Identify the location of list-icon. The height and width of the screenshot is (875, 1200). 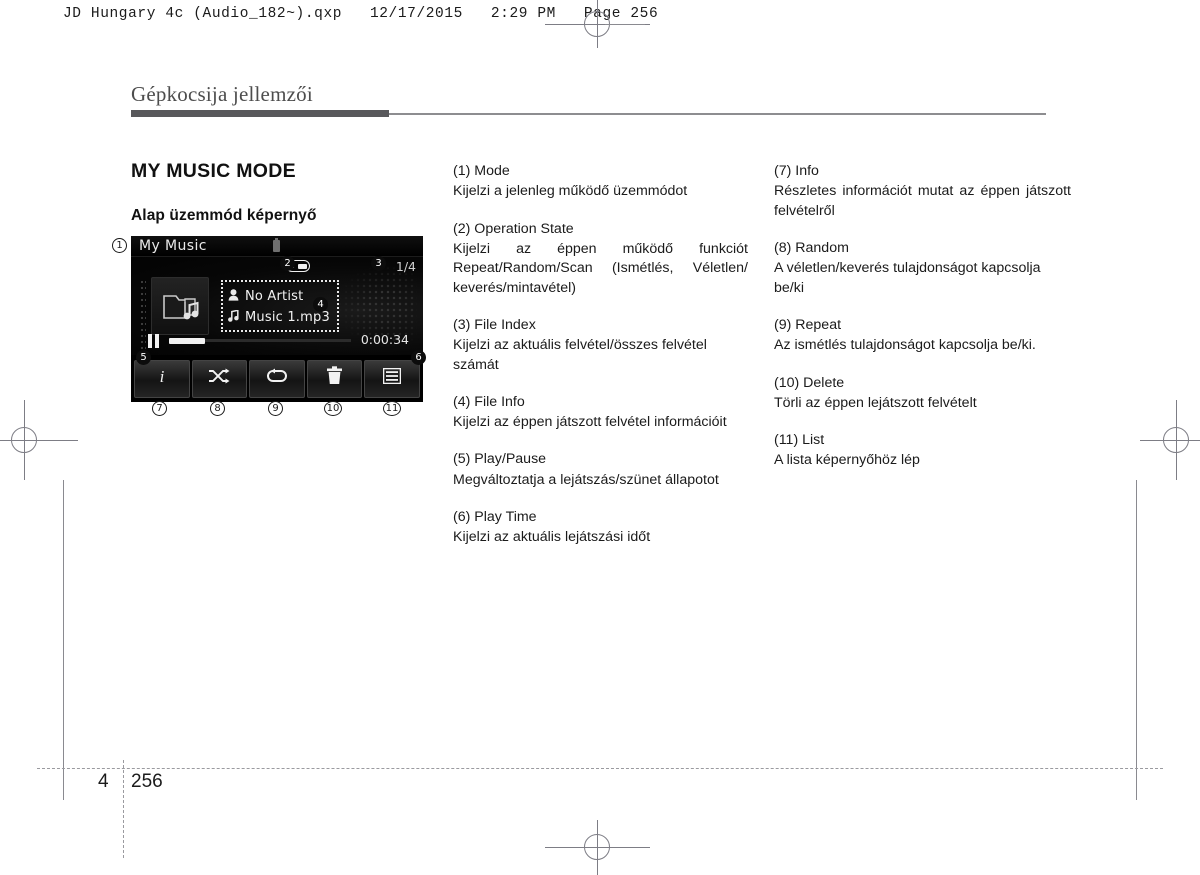
(392, 378).